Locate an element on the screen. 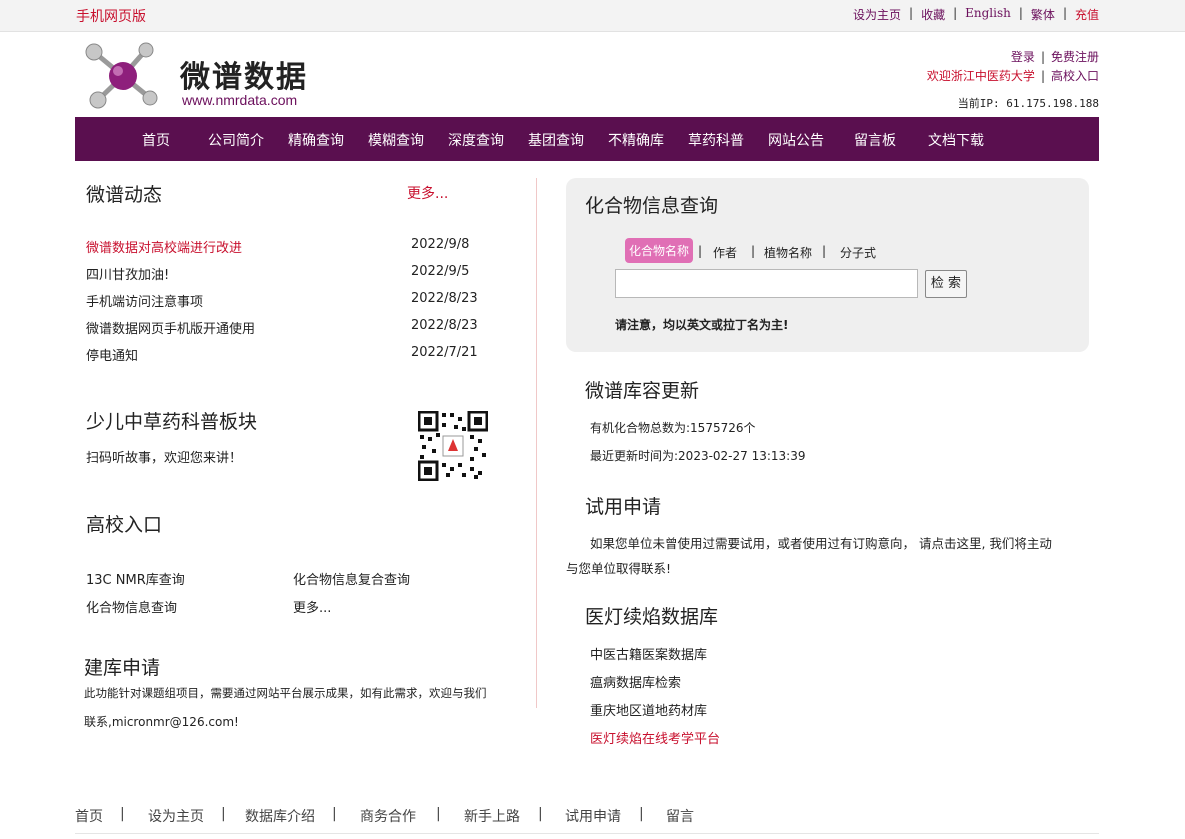 The image size is (1185, 839). tab-compound-name: 化合物名称 is located at coordinates (659, 250).